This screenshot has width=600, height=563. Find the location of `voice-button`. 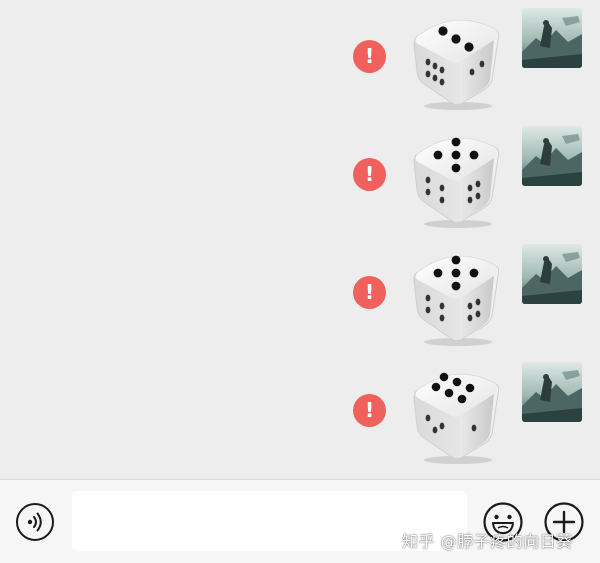

voice-button is located at coordinates (35, 522).